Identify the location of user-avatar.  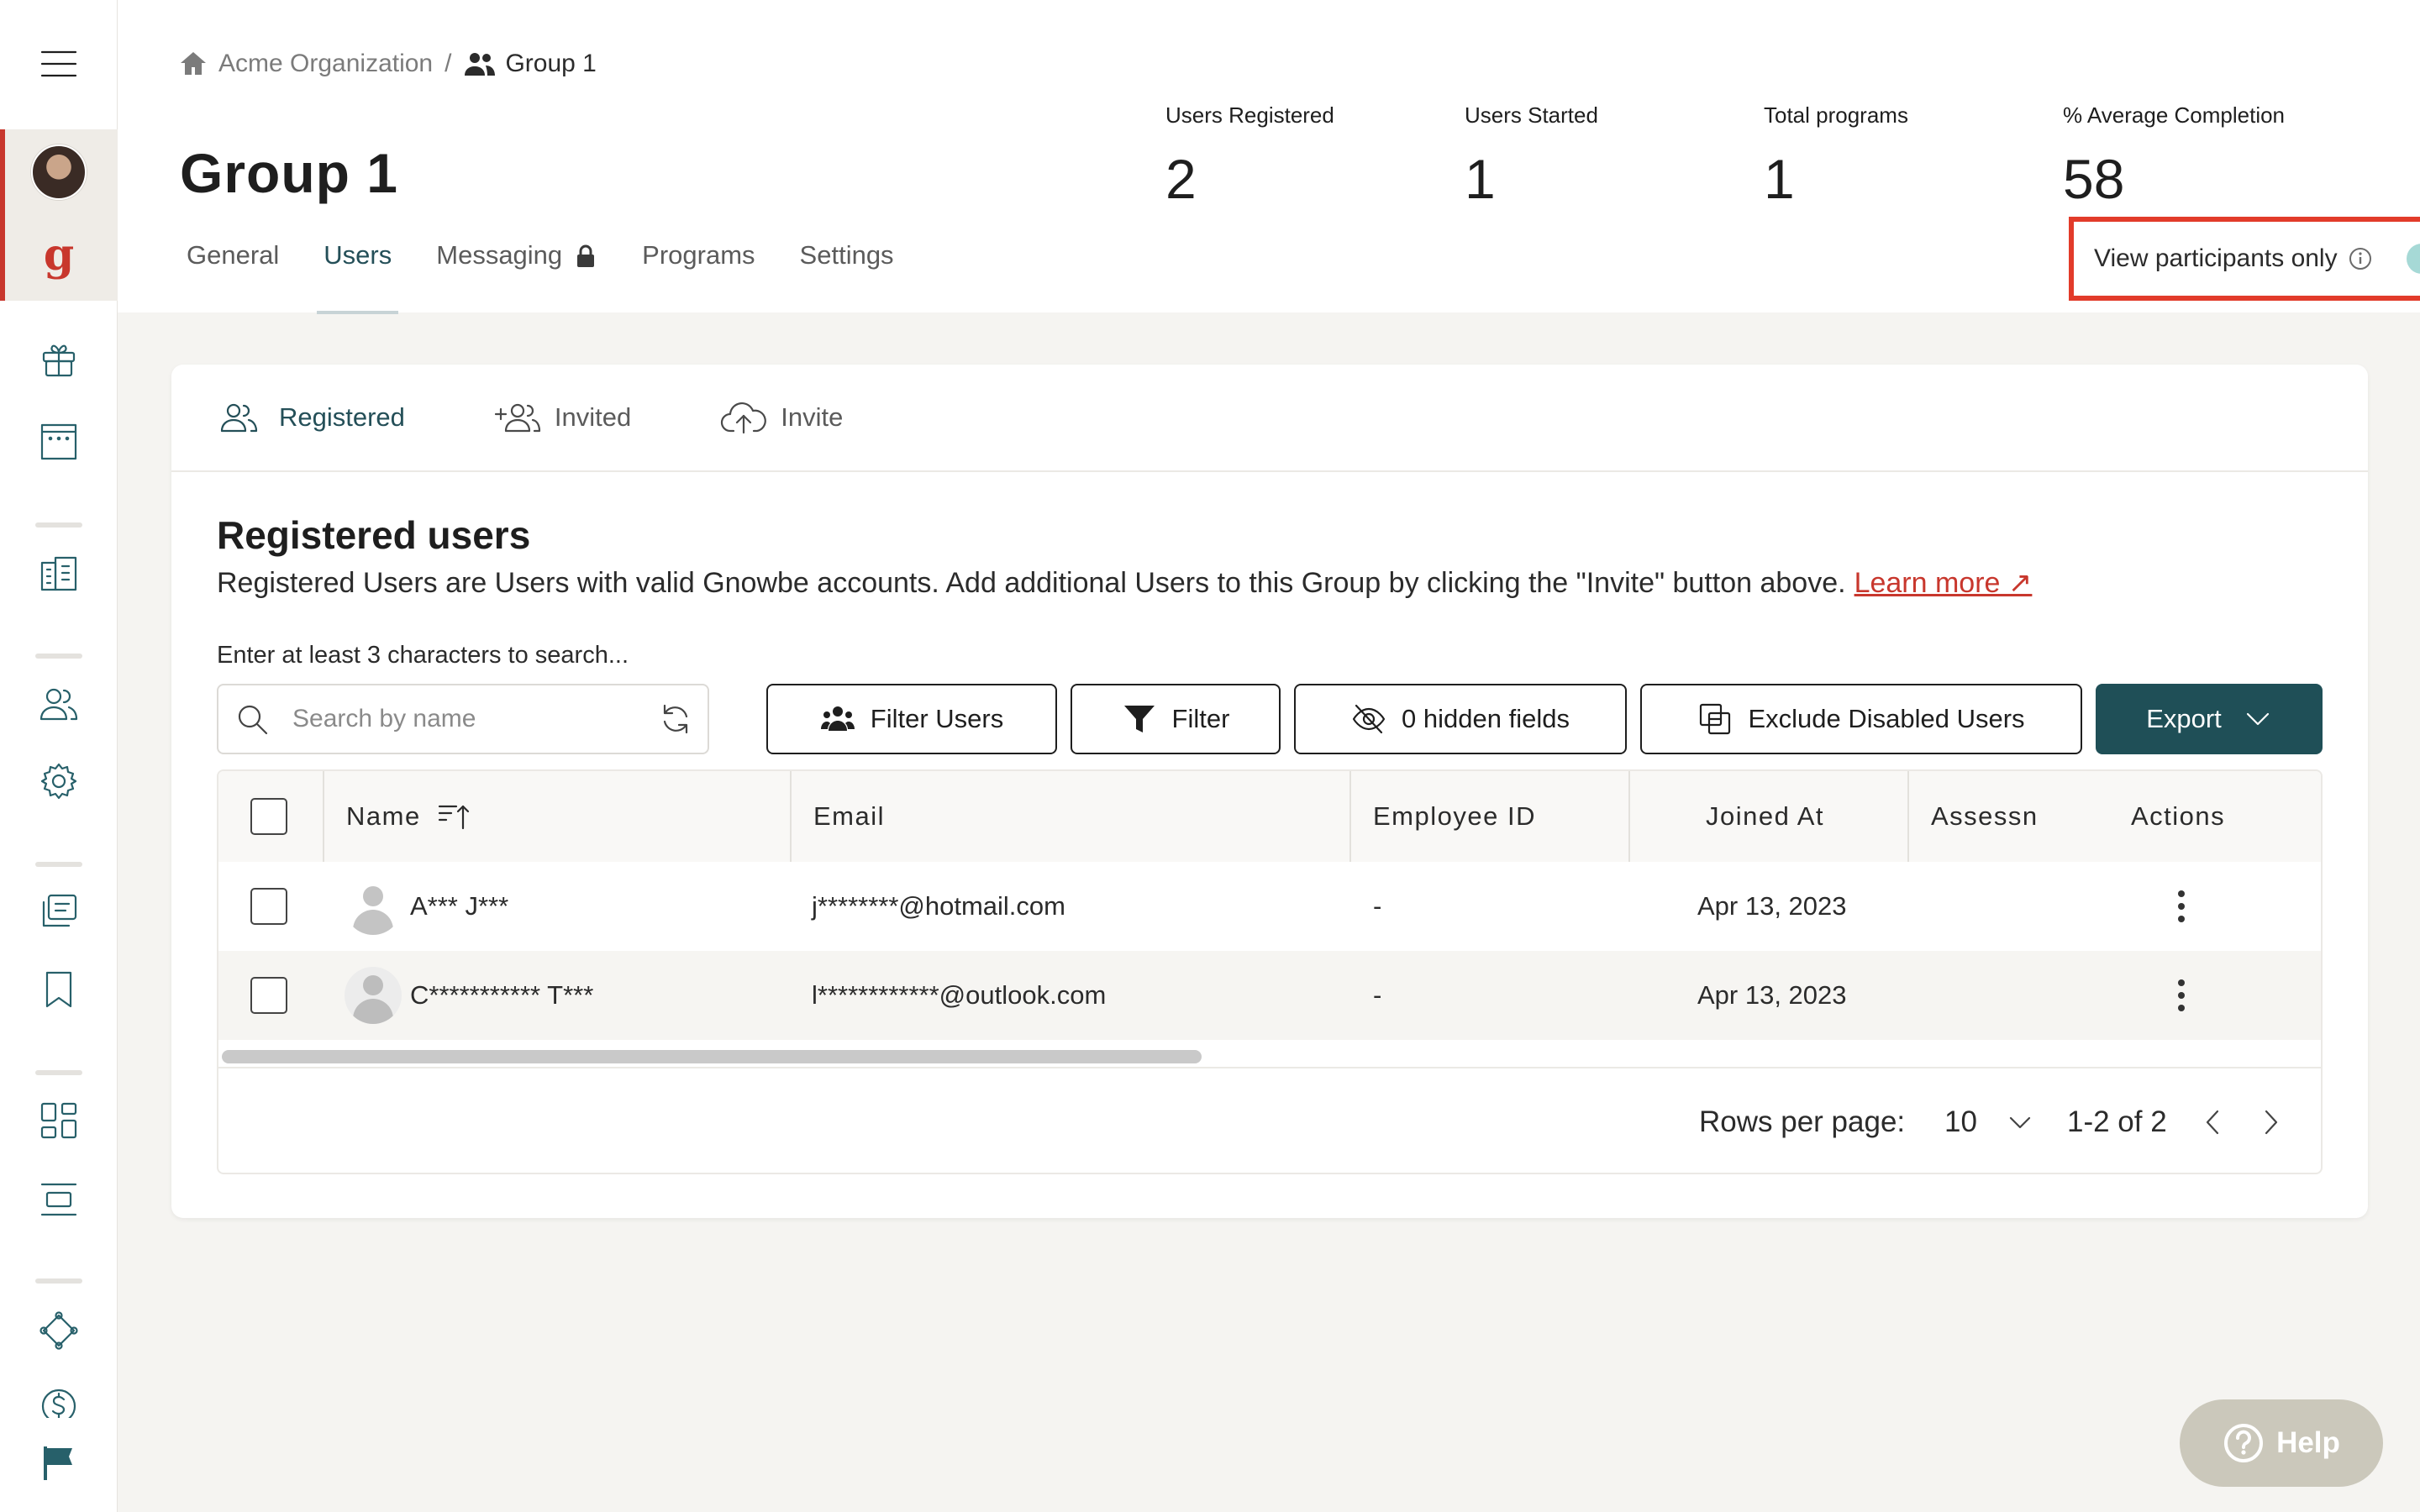
(59, 172).